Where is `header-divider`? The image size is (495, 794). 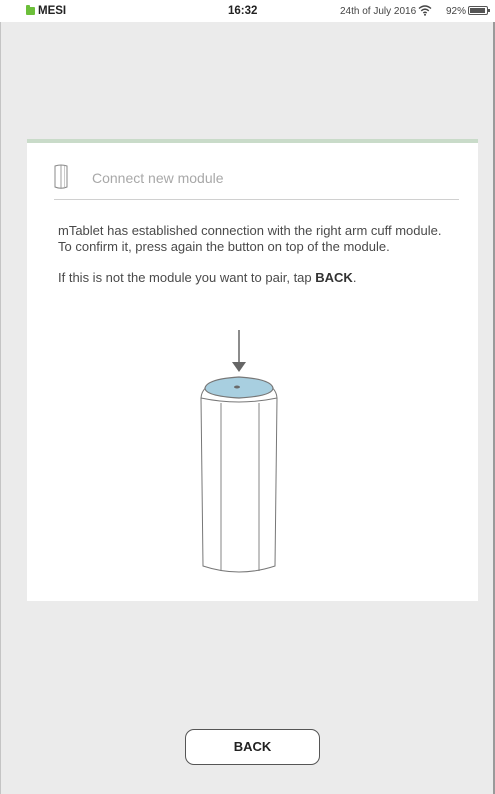 header-divider is located at coordinates (256, 199).